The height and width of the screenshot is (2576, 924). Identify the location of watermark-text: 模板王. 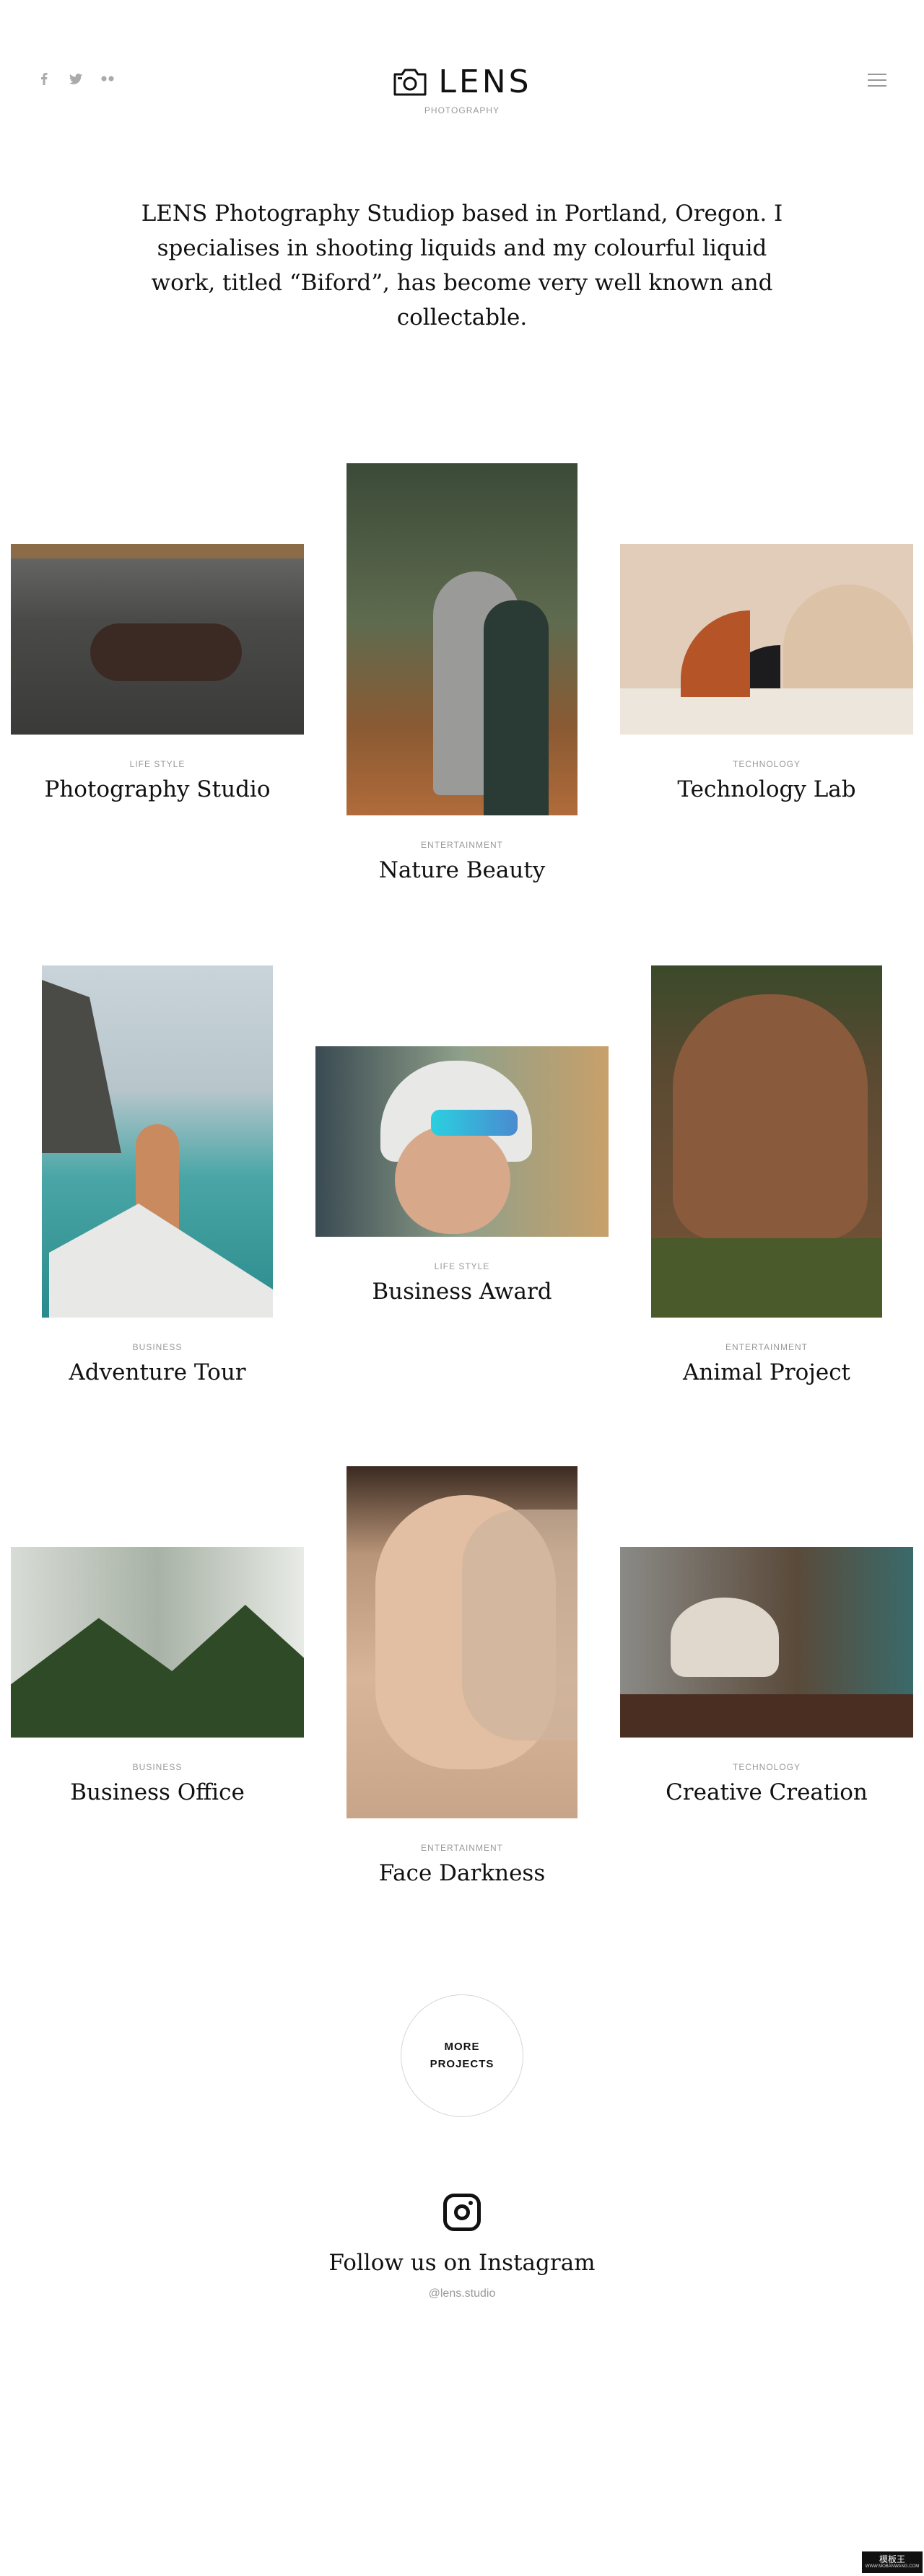
(892, 2559).